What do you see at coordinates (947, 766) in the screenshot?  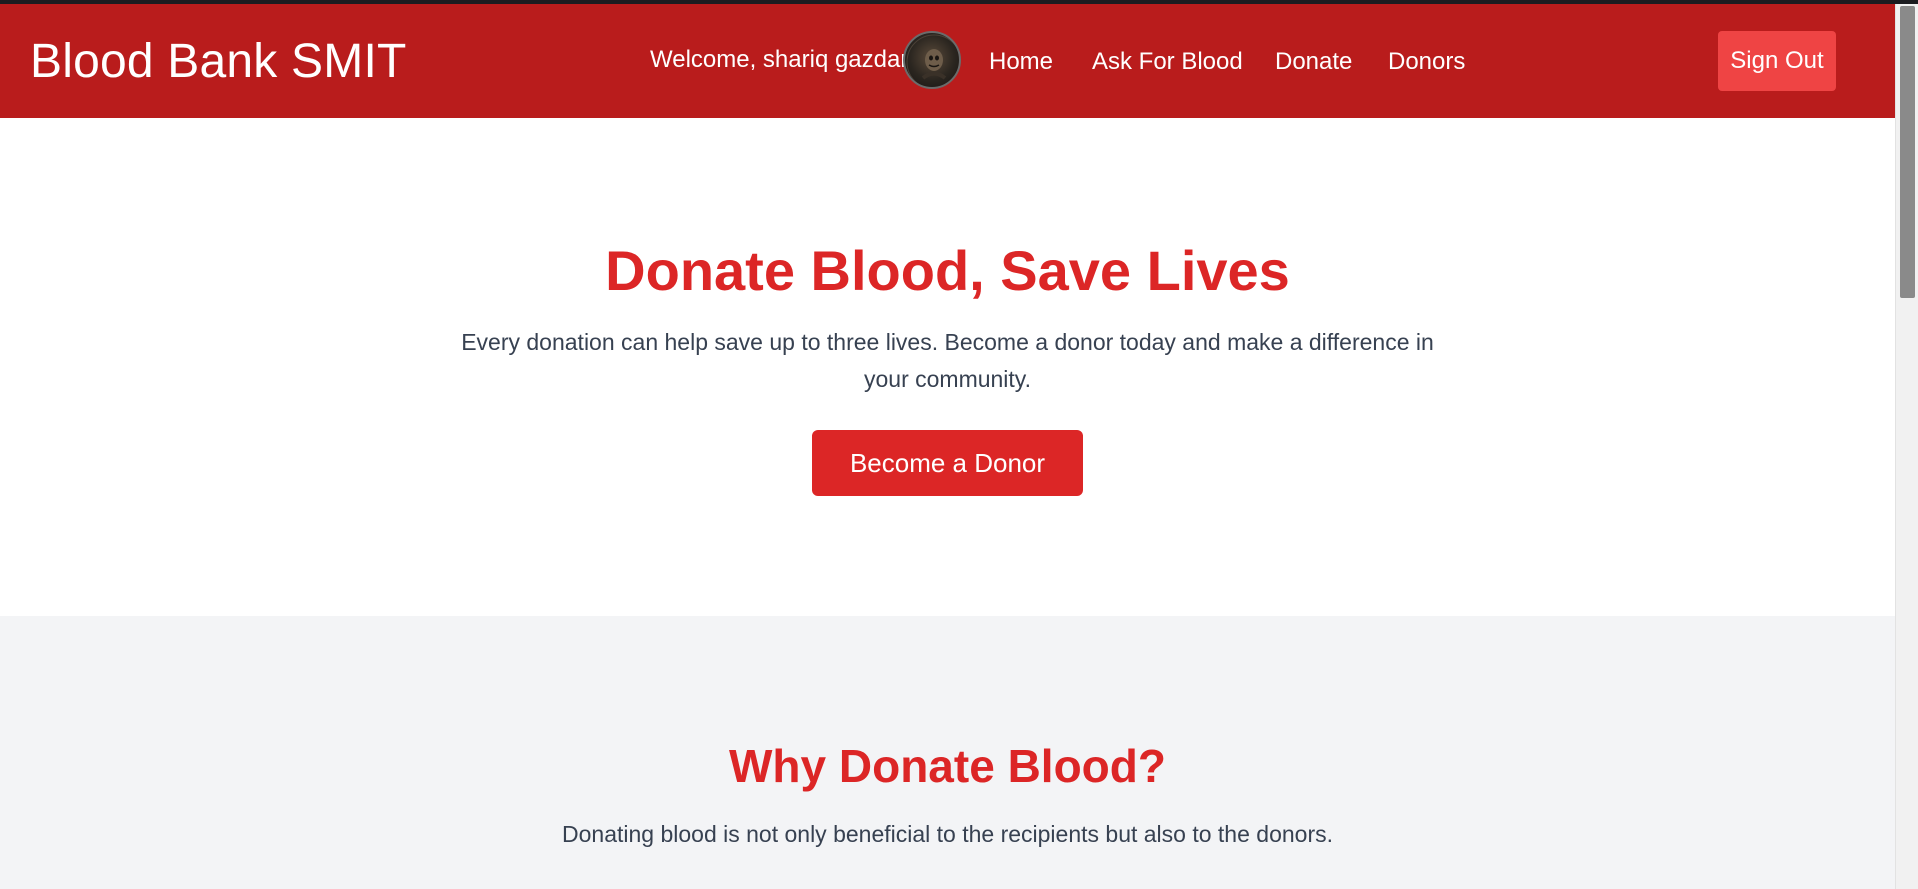 I see `why-donate-title: Why Donate Blood?` at bounding box center [947, 766].